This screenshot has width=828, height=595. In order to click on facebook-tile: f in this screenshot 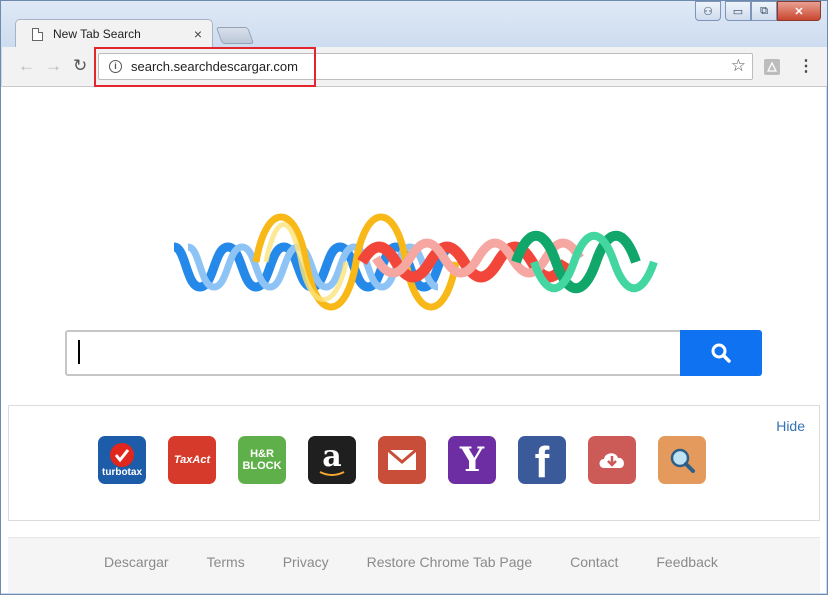, I will do `click(542, 460)`.